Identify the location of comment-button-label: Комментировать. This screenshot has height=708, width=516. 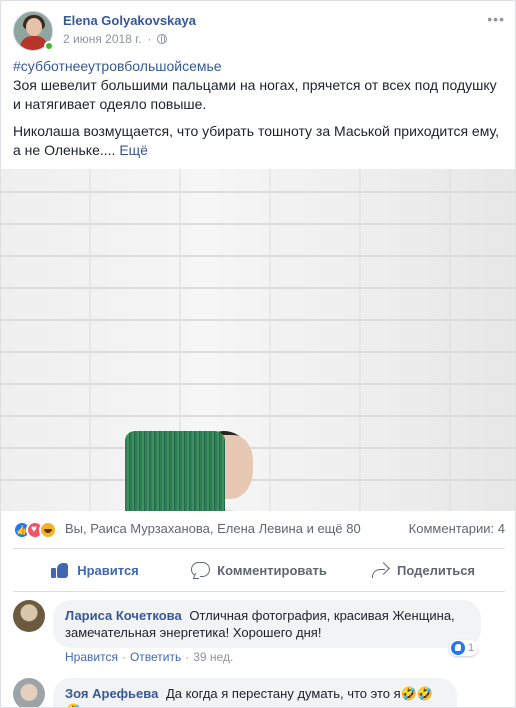
(272, 570).